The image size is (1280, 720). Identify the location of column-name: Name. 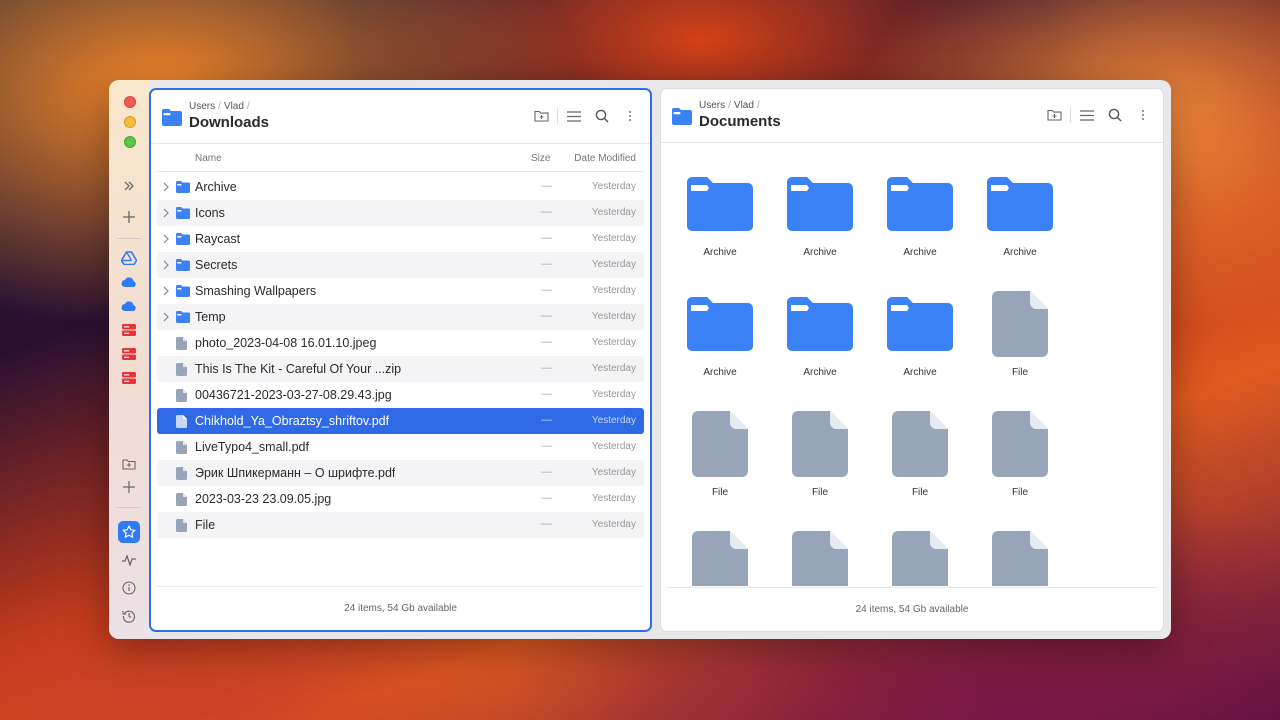
(208, 158).